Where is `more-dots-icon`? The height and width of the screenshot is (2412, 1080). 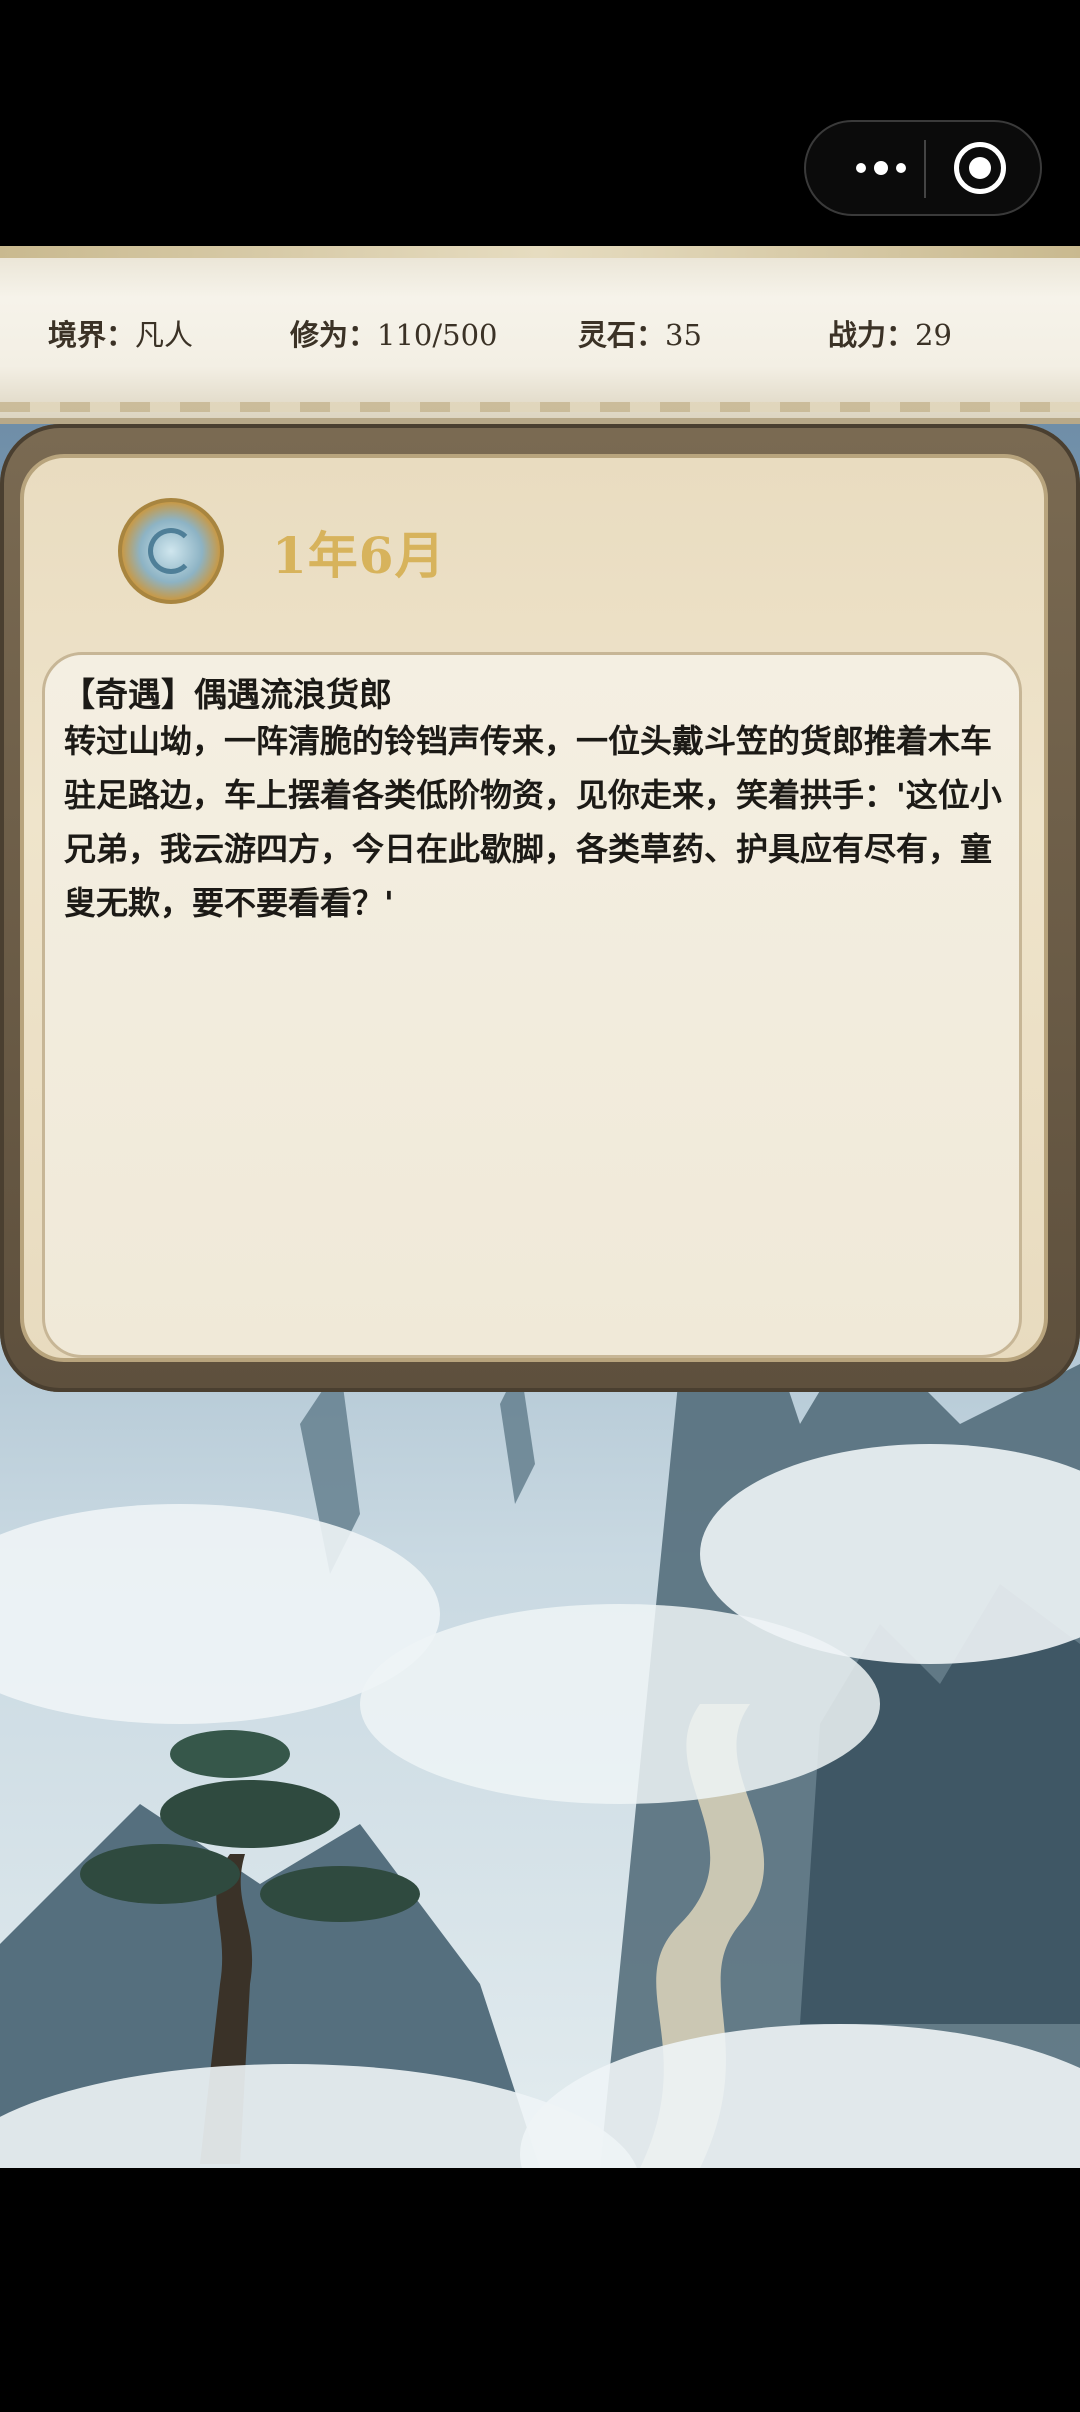
more-dots-icon is located at coordinates (881, 168).